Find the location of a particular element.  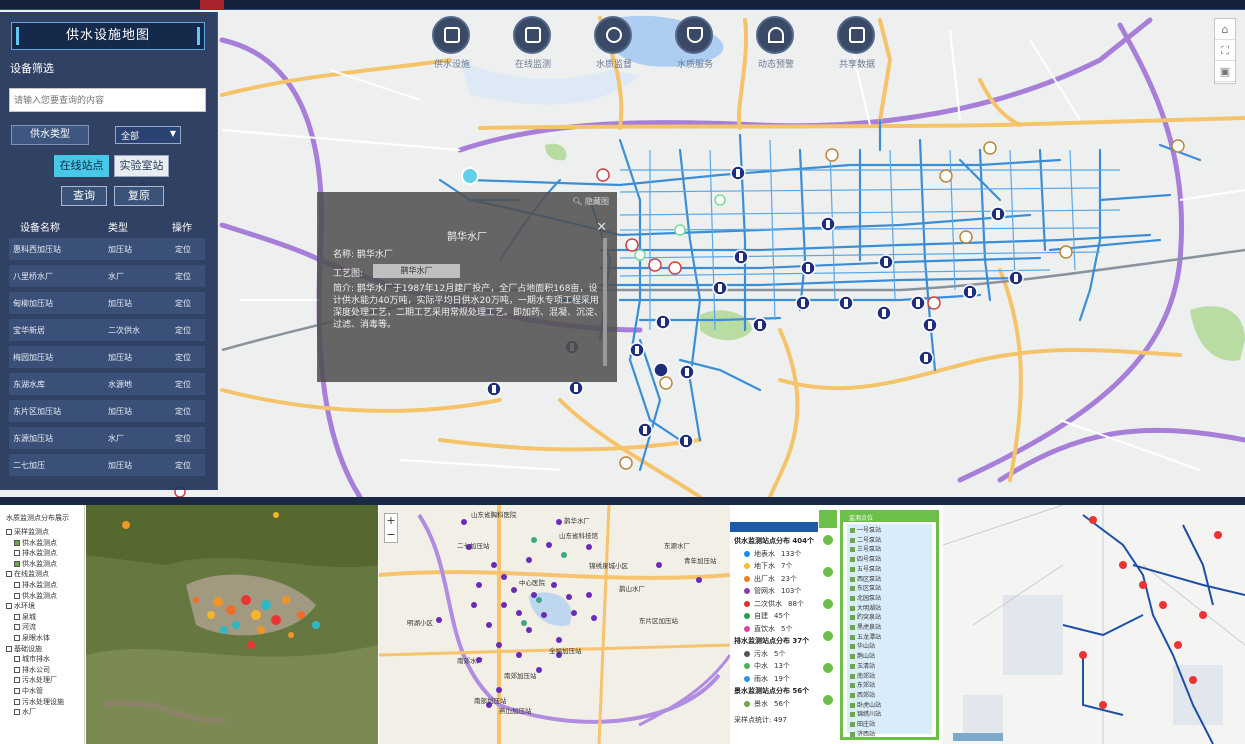

list-item: 四号泵站 is located at coordinates (891, 560).